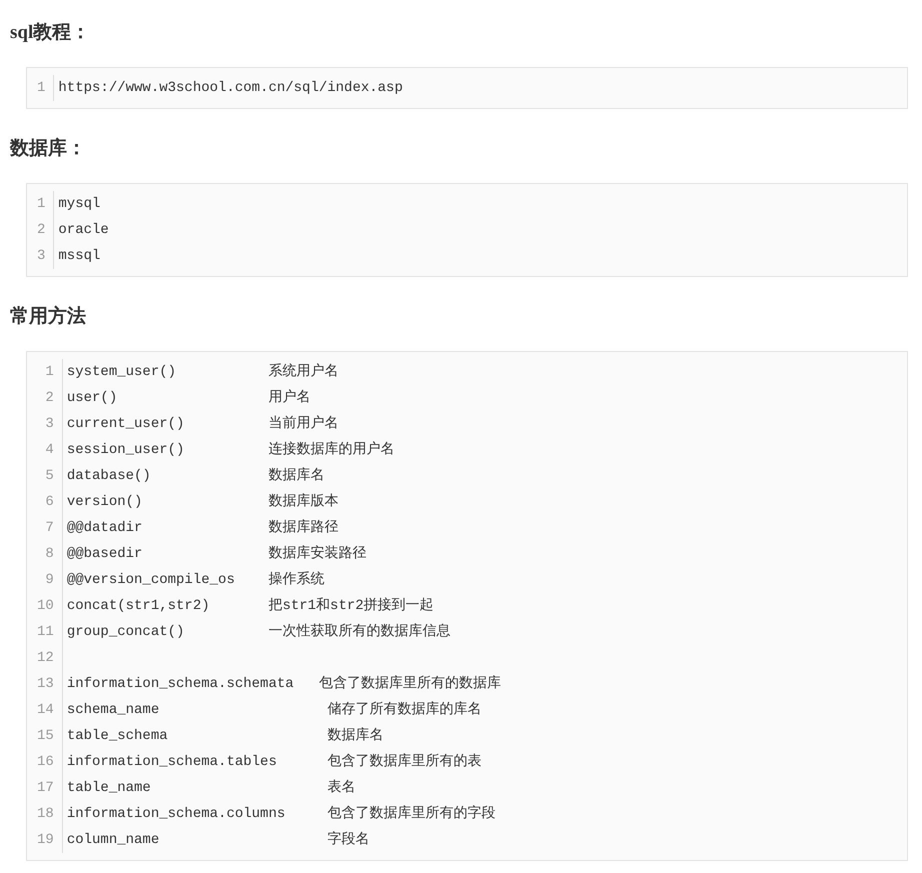 Image resolution: width=922 pixels, height=873 pixels. Describe the element at coordinates (45, 710) in the screenshot. I see `line-number: 14` at that location.